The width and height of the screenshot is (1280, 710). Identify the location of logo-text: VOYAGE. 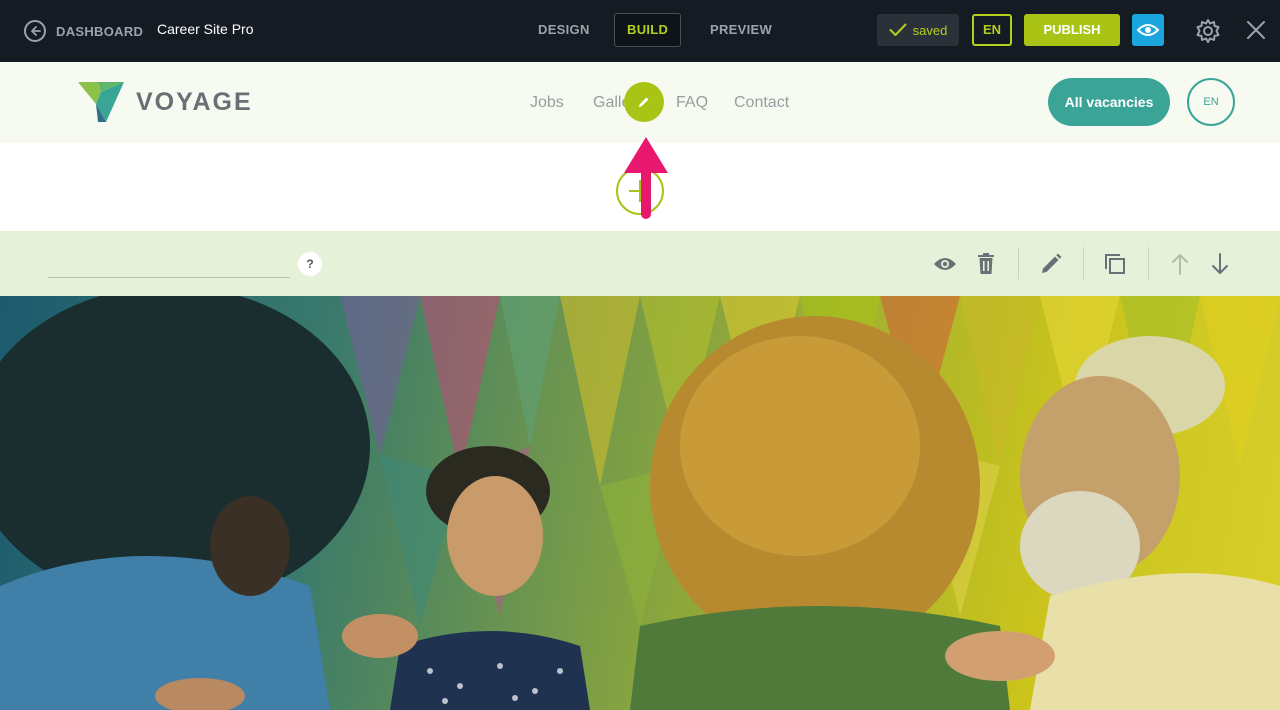
(194, 101).